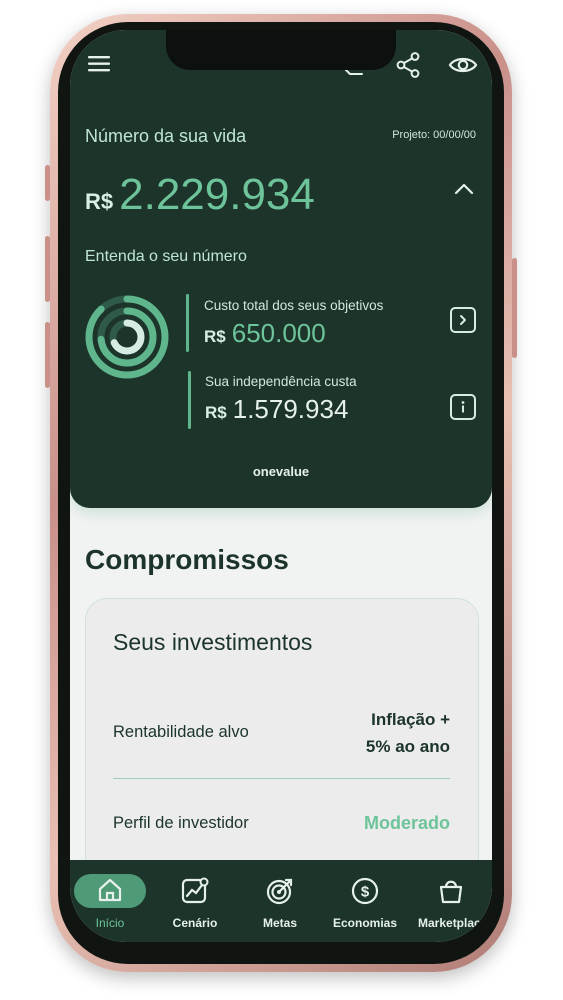  Describe the element at coordinates (280, 891) in the screenshot. I see `target-icon` at that location.